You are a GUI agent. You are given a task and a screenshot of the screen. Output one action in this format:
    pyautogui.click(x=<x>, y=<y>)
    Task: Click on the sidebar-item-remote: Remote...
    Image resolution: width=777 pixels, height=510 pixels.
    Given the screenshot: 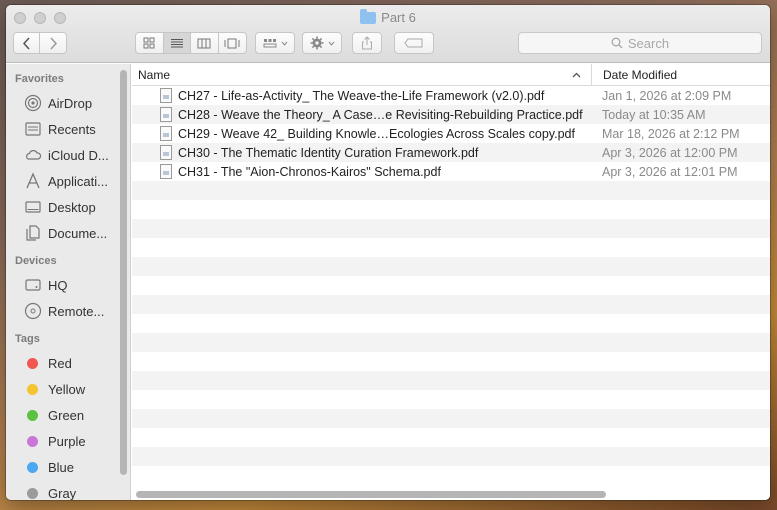 What is the action you would take?
    pyautogui.click(x=68, y=311)
    